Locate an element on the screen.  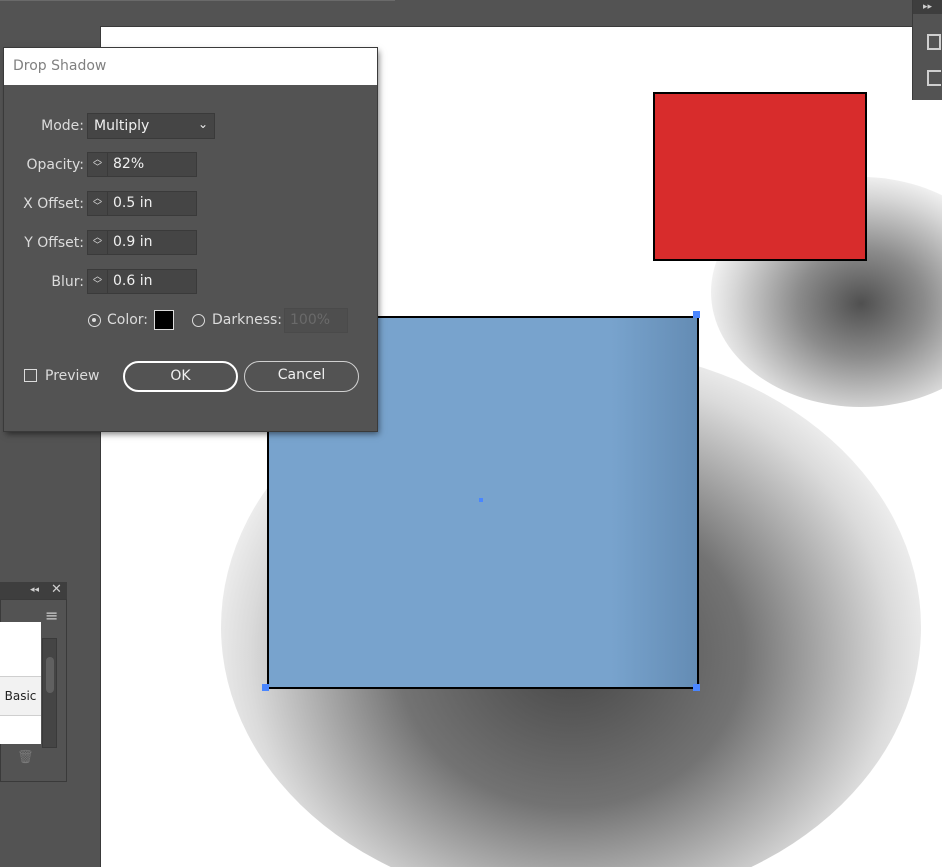
hamburger-menu-icon: ≡ is located at coordinates (51, 615).